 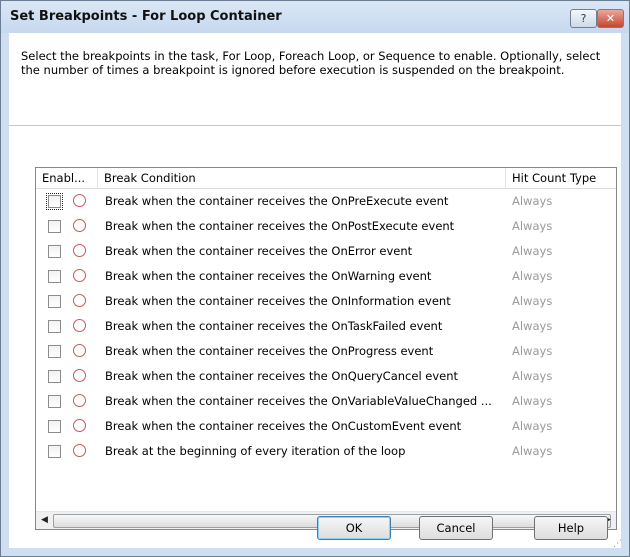 What do you see at coordinates (44, 520) in the screenshot?
I see `scroll-left-icon: ◀` at bounding box center [44, 520].